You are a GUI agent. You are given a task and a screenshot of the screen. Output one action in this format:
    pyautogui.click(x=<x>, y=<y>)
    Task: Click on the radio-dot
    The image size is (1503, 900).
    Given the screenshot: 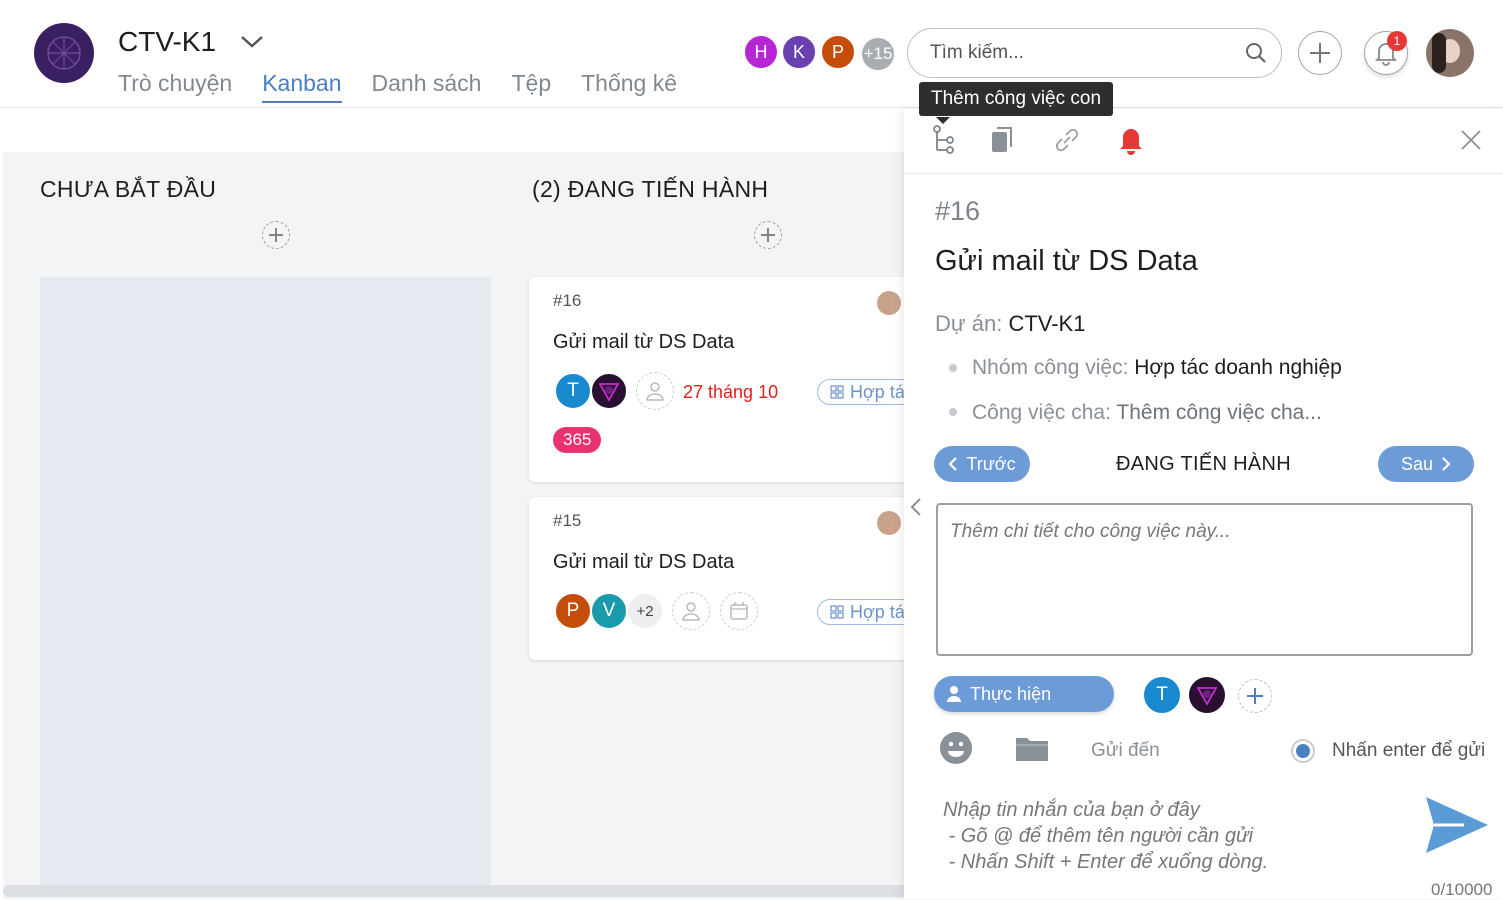 What is the action you would take?
    pyautogui.click(x=1303, y=751)
    